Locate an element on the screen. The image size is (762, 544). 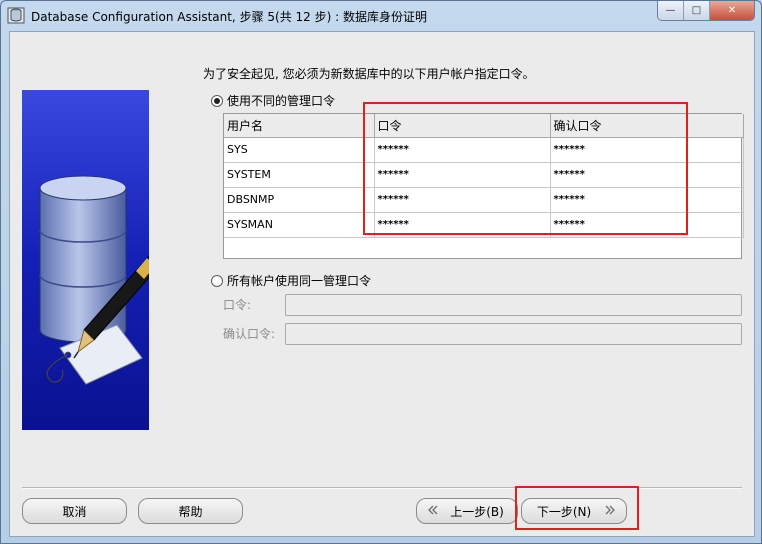
radio-same-password is located at coordinates (217, 280).